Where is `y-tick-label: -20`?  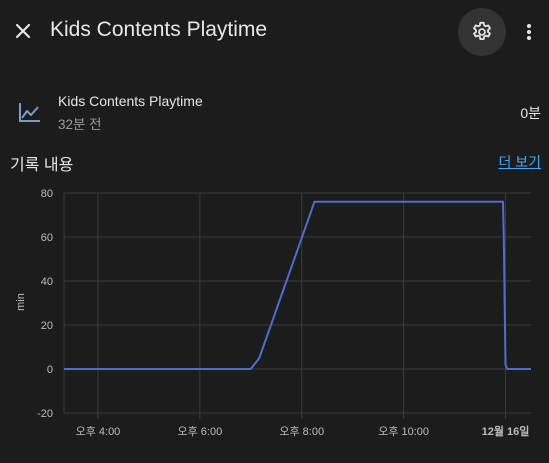
y-tick-label: -20 is located at coordinates (45, 414).